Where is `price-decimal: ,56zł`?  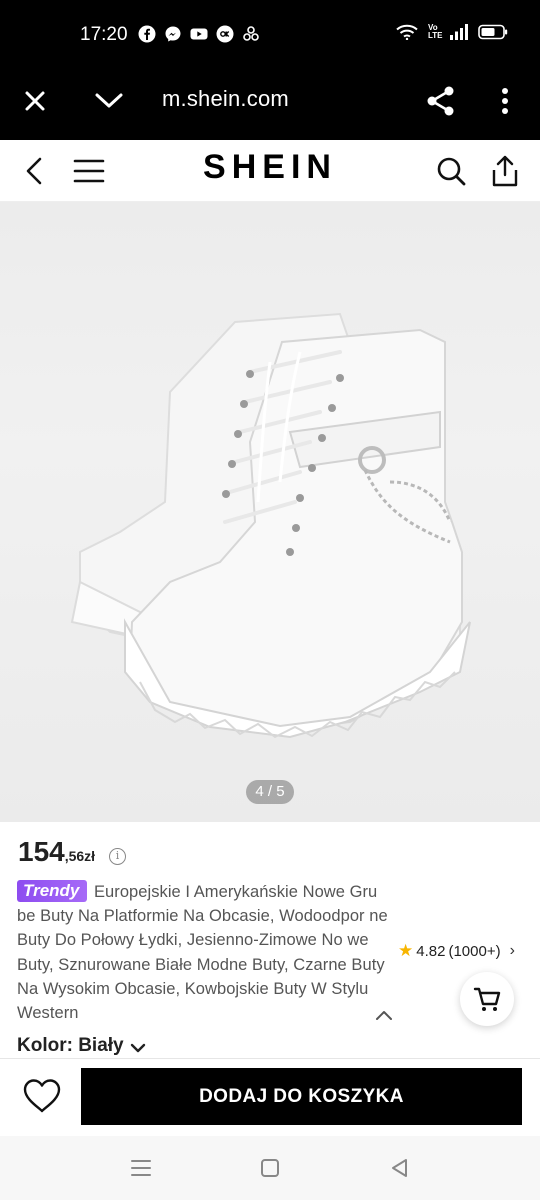
price-decimal: ,56zł is located at coordinates (80, 856).